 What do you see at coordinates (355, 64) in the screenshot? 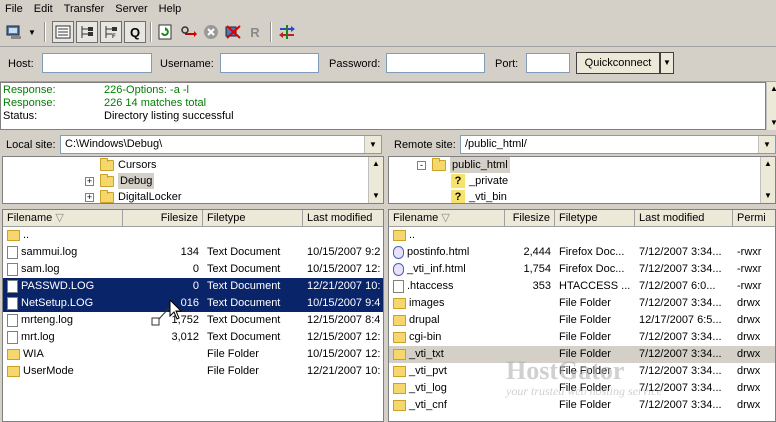
I see `password-label: Password:` at bounding box center [355, 64].